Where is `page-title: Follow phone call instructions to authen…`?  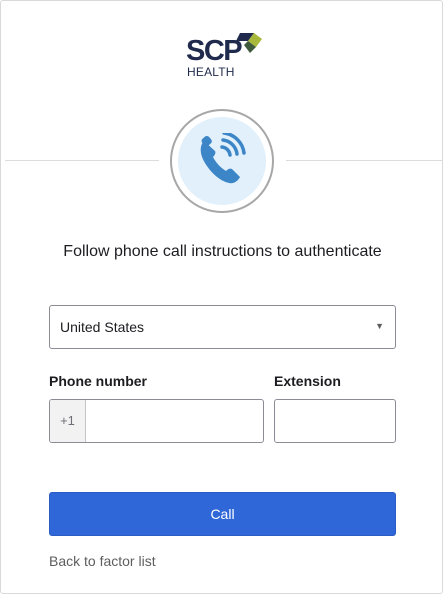 page-title: Follow phone call instructions to authen… is located at coordinates (222, 251).